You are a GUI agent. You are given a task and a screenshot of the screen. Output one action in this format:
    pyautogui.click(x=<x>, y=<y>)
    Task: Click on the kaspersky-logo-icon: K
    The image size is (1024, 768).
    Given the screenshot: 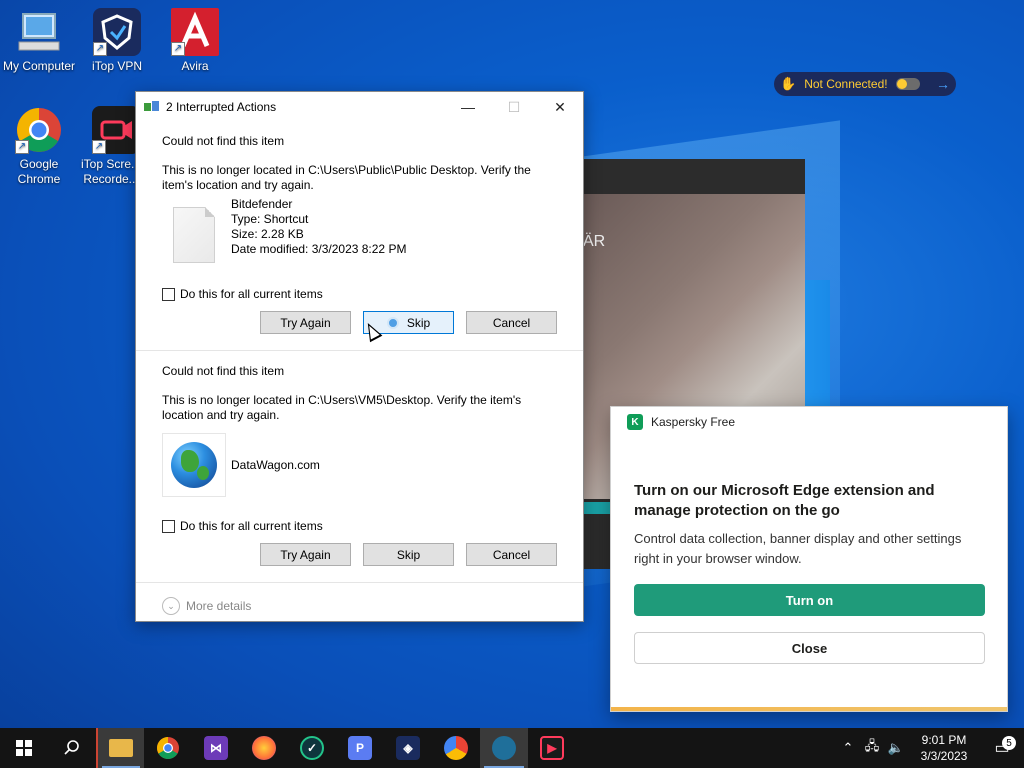 What is the action you would take?
    pyautogui.click(x=635, y=422)
    